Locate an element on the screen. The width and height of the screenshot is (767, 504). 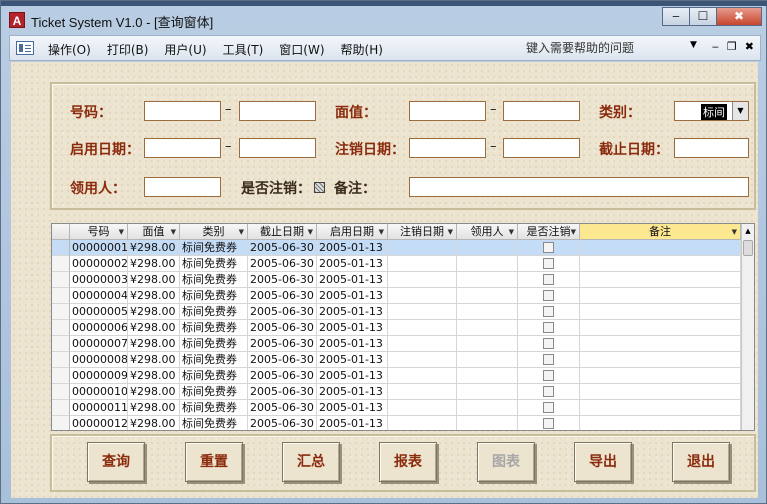
table-row: 00000012 ¥298.00 标间免费券 2005-06-30 2005-01-13 is located at coordinates (396, 423).